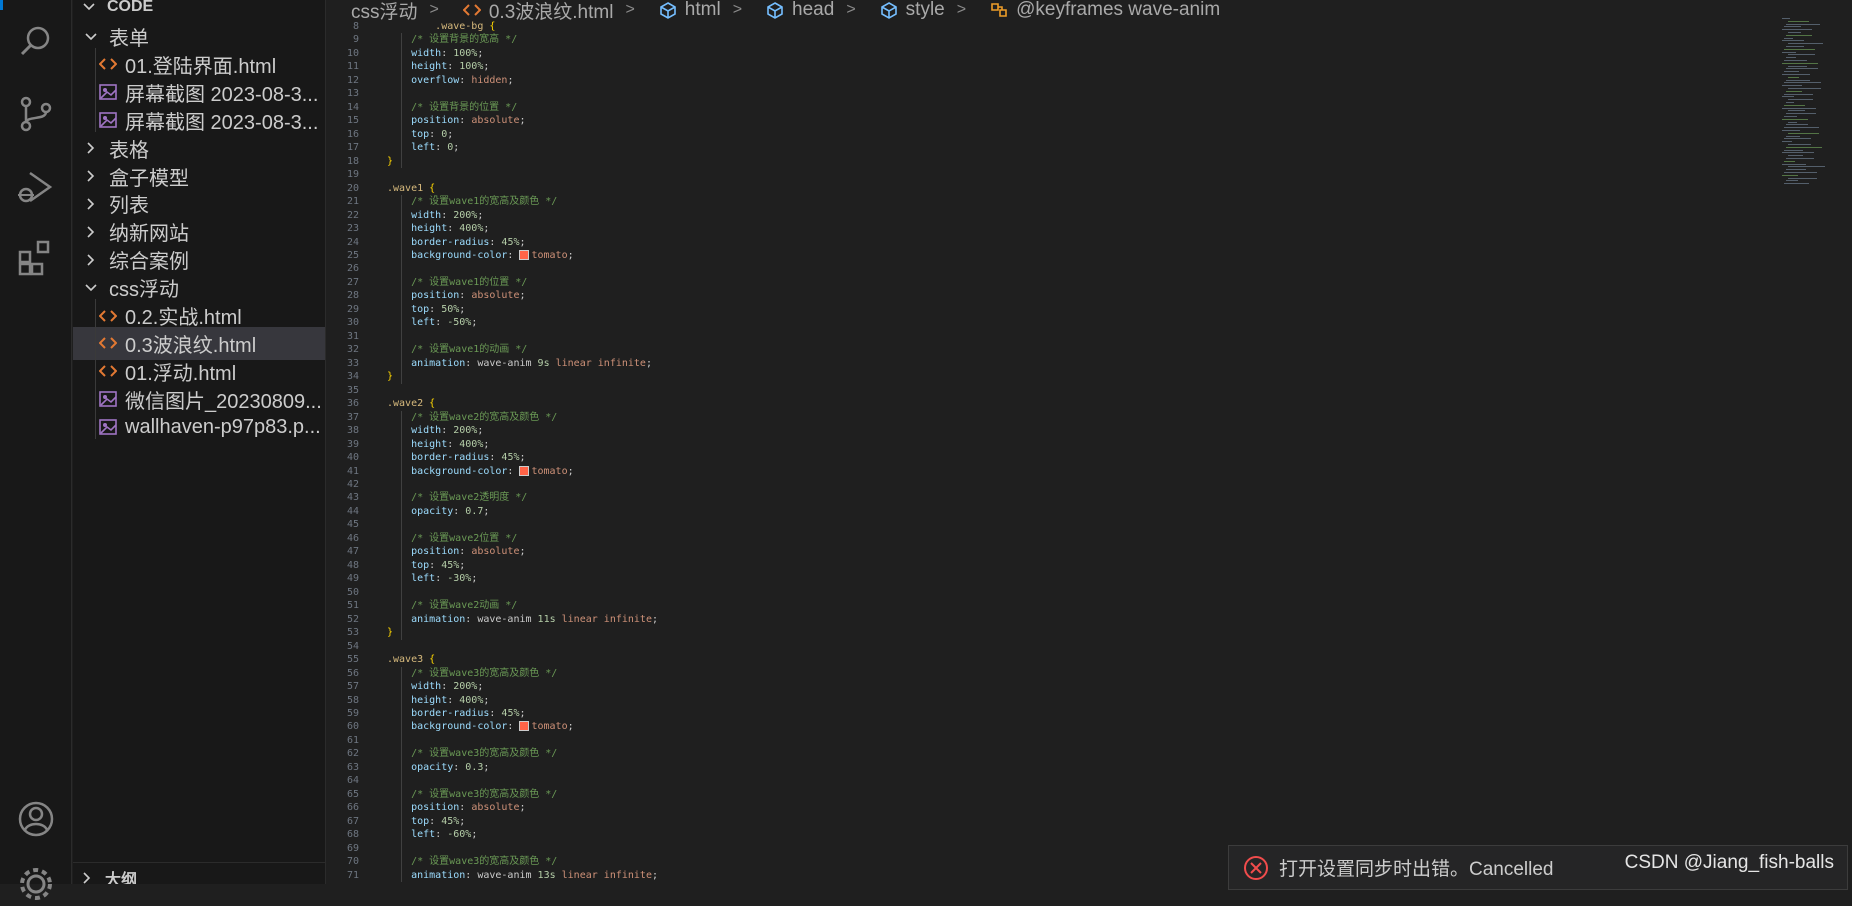 This screenshot has height=906, width=1852. I want to click on tree-item-label: 盒子模型, so click(149, 178).